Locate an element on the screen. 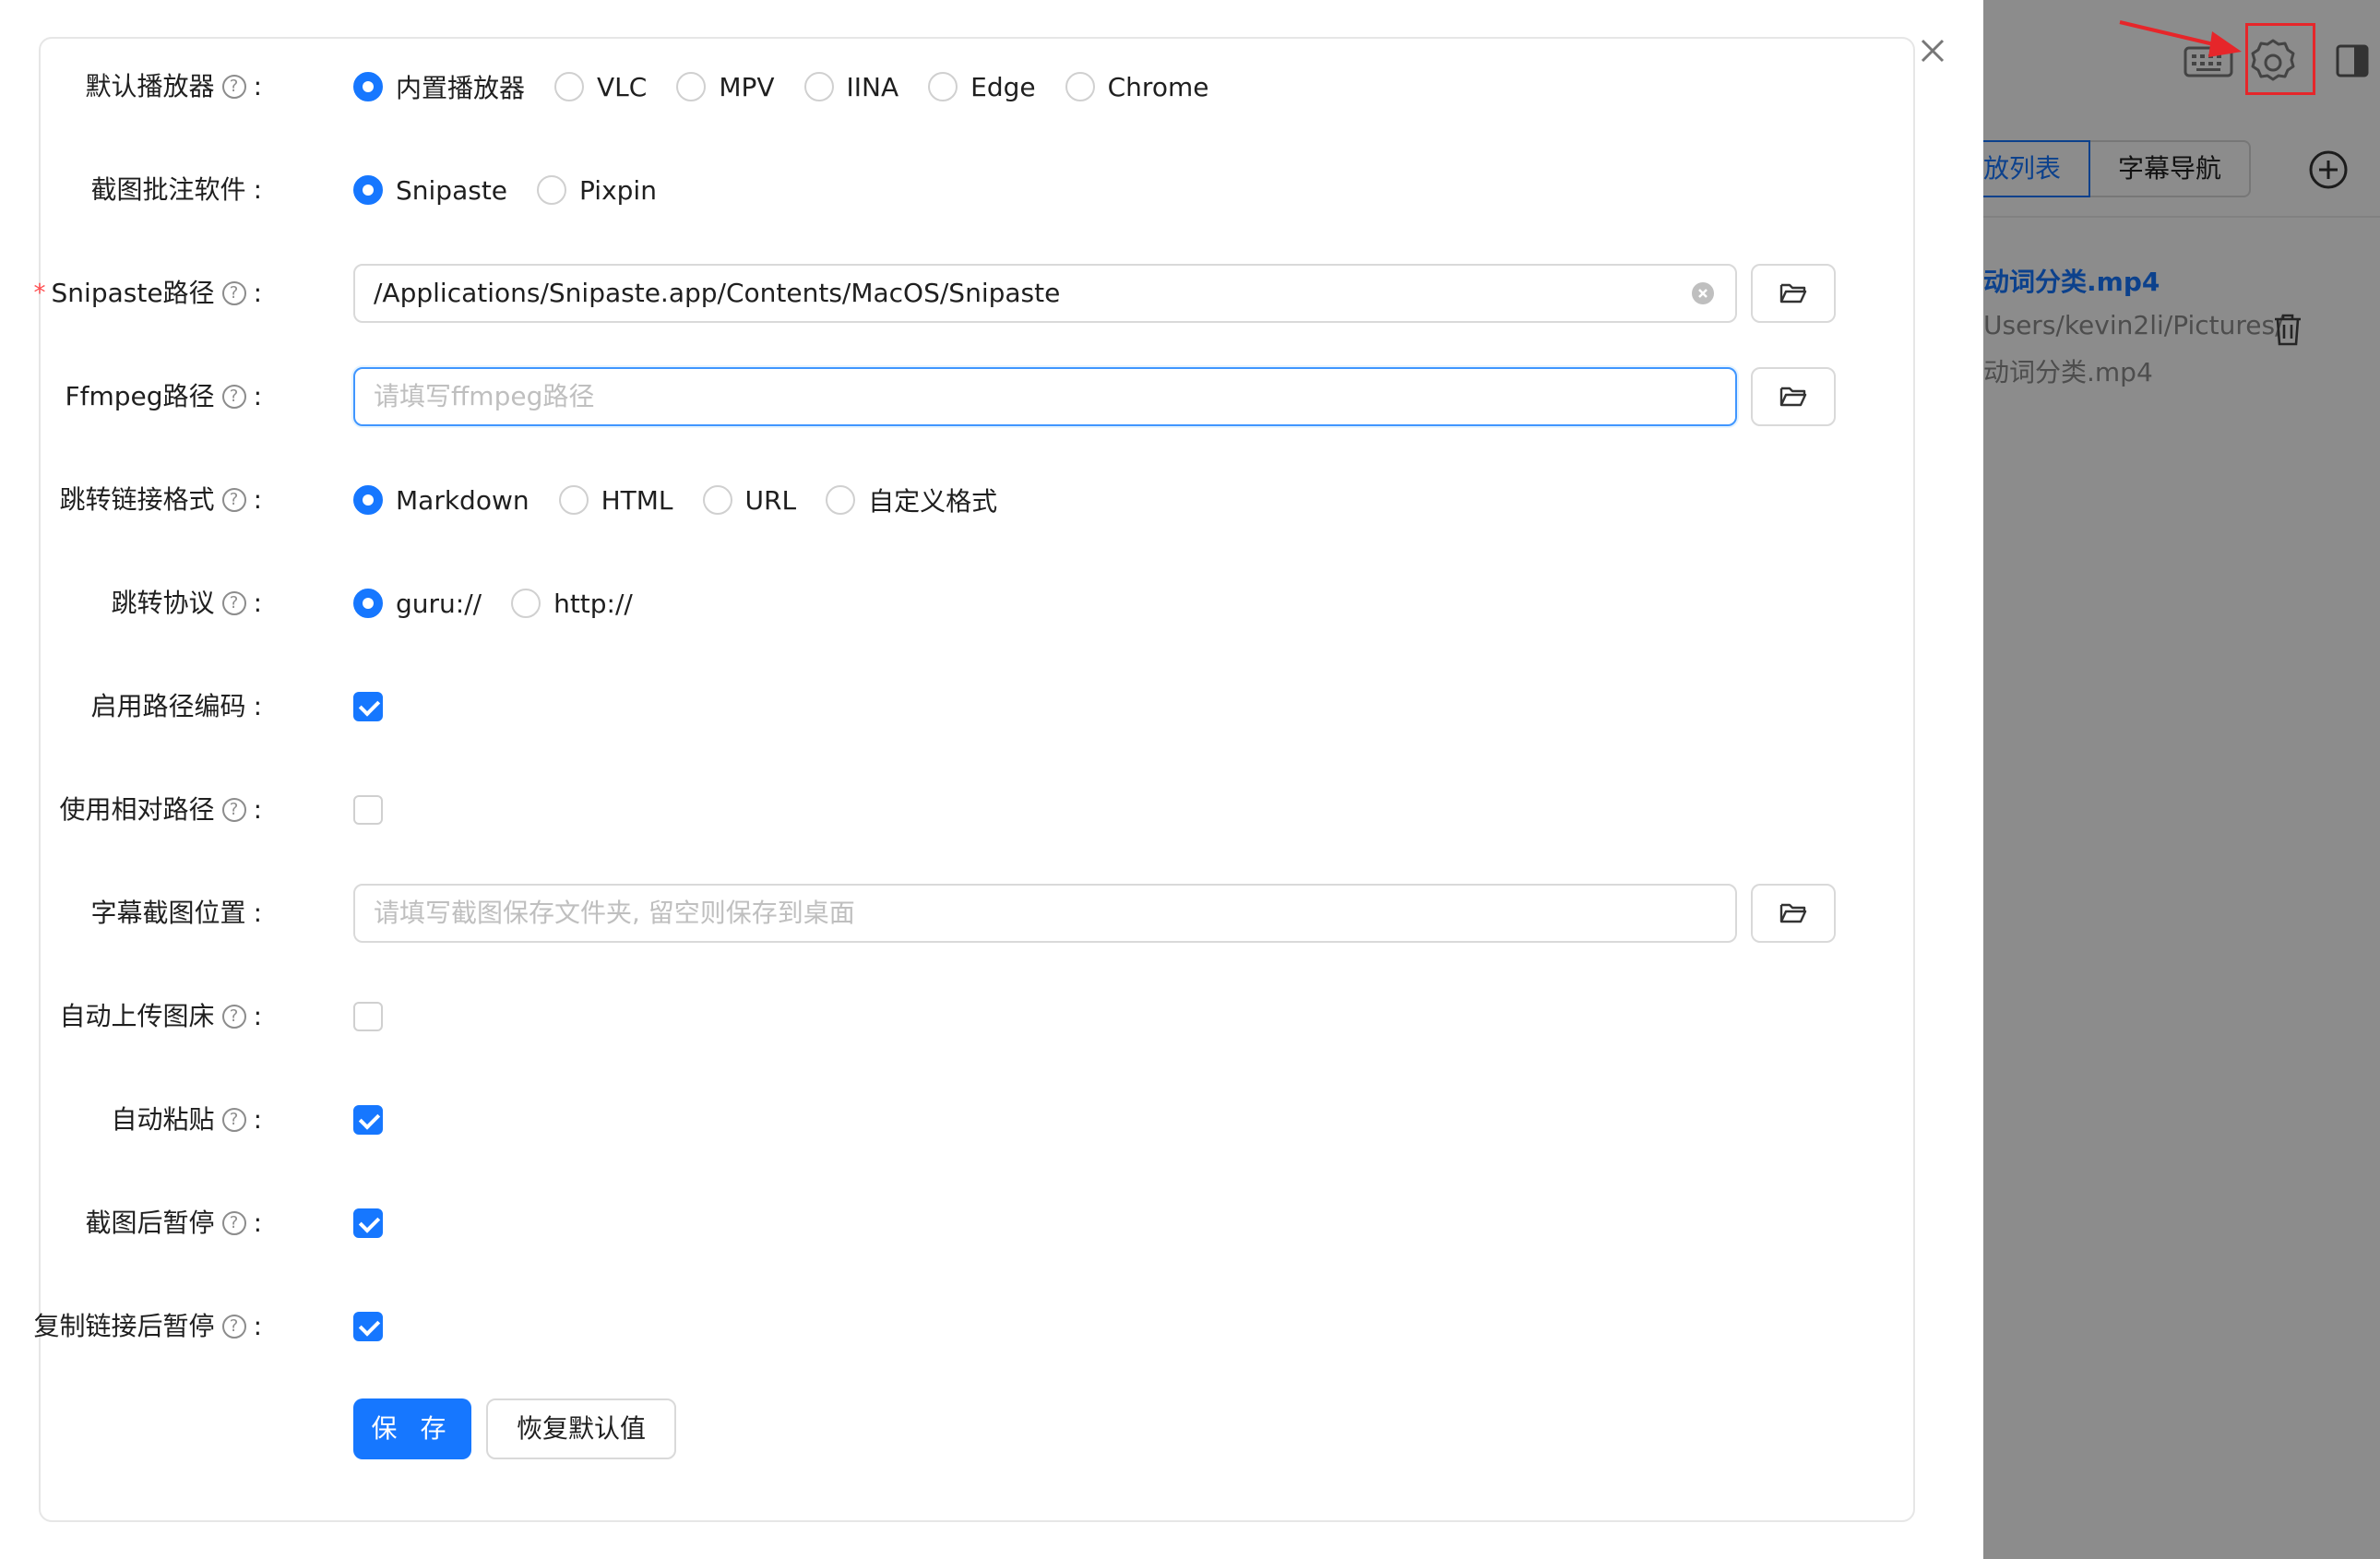  plus-circle-icon is located at coordinates (2328, 169).